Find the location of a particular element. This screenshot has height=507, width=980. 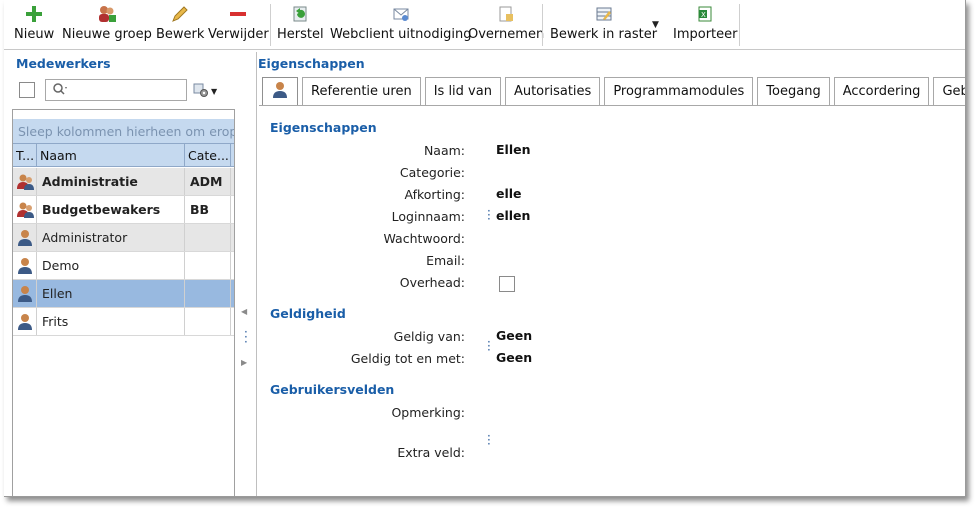

table-row: Budgetbewakers BB is located at coordinates (123, 210).